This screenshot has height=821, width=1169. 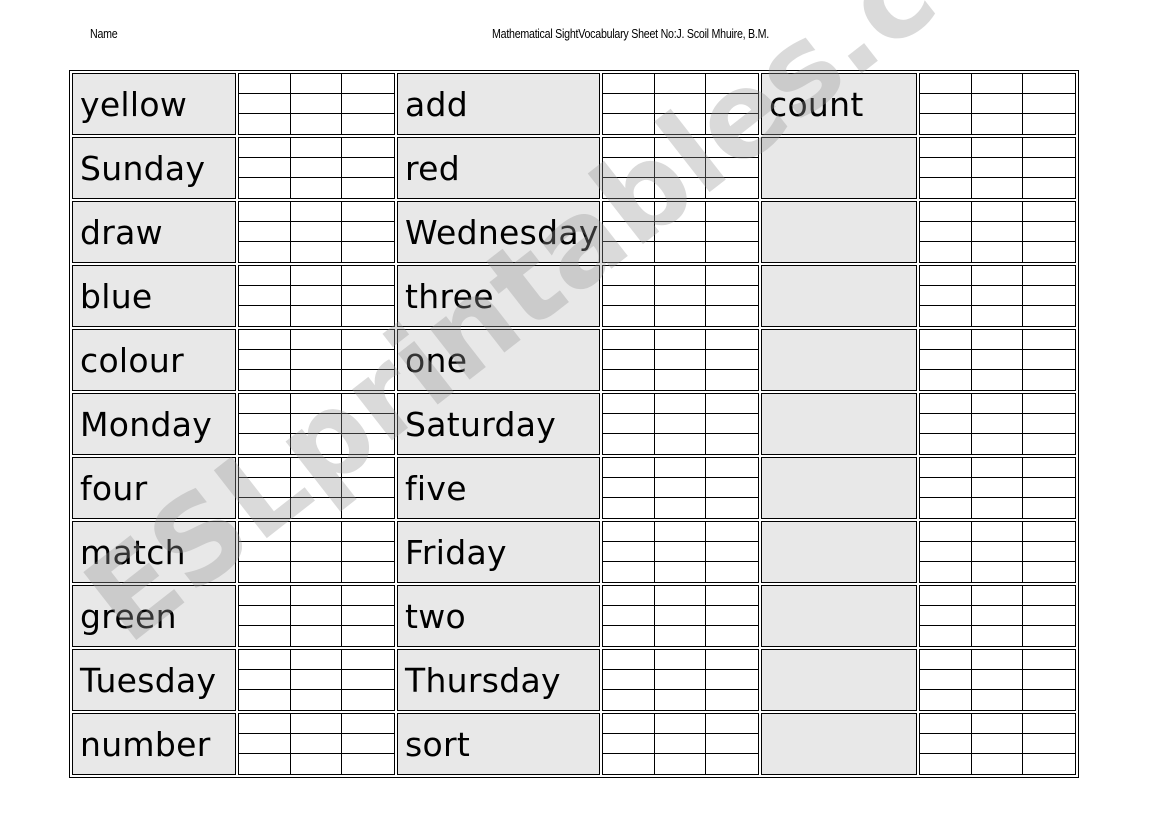 What do you see at coordinates (574, 616) in the screenshot?
I see `worksheet-row: green two` at bounding box center [574, 616].